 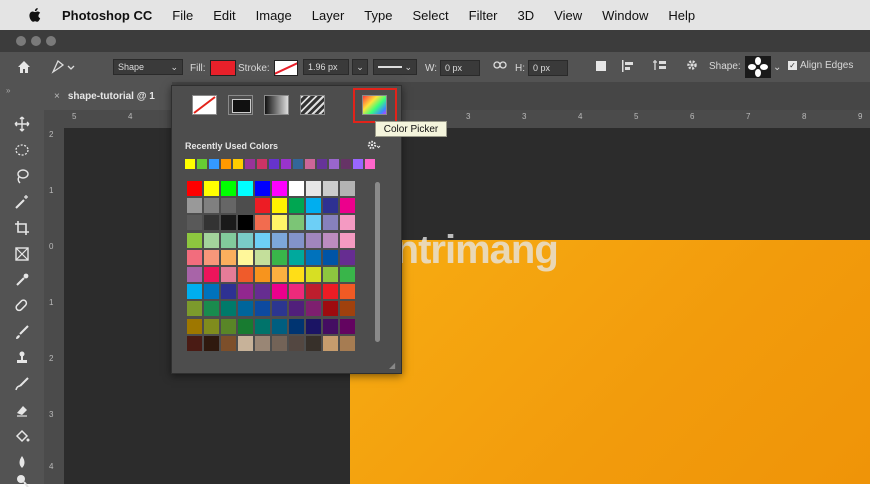 I want to click on move-tool-icon, so click(x=22, y=124).